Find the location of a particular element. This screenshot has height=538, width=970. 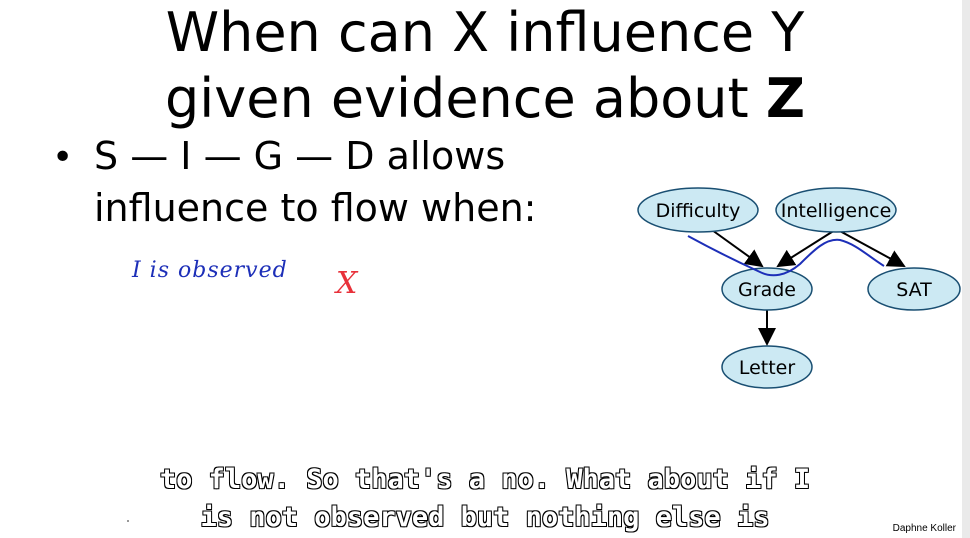

node-difficulty-label: Difficulty is located at coordinates (698, 211).